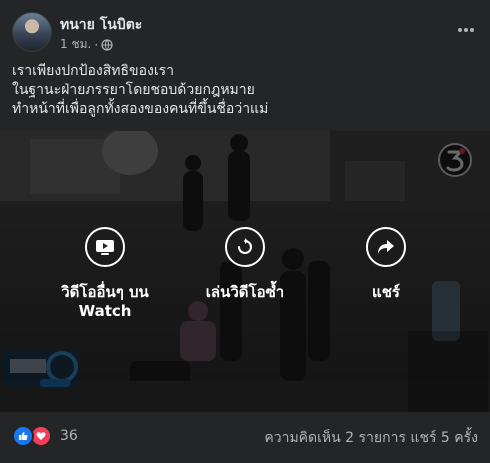  Describe the element at coordinates (69, 436) in the screenshot. I see `reaction-count: 36` at that location.